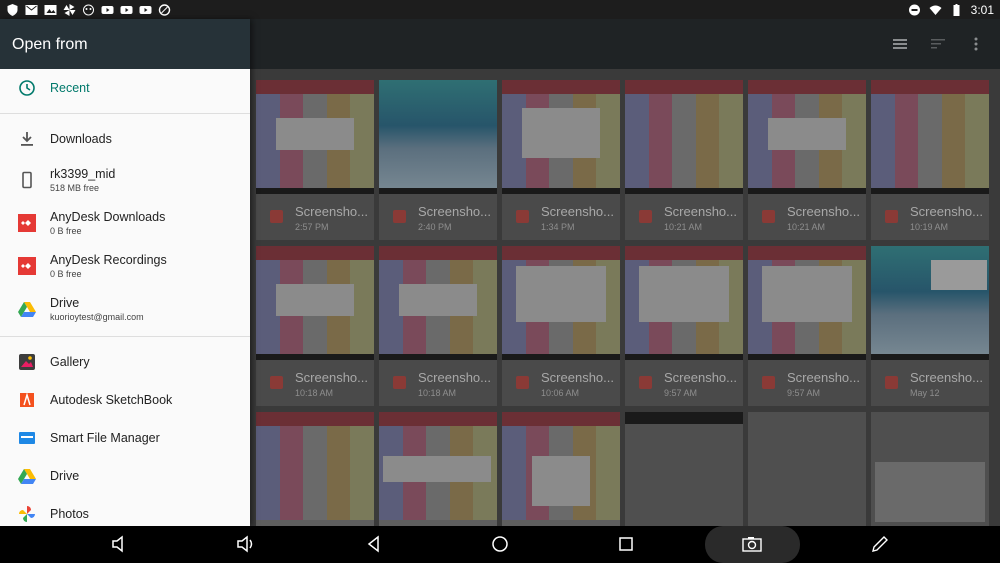 This screenshot has width=1000, height=563. I want to click on file-card: Screensho... 10:06 AM, so click(561, 326).